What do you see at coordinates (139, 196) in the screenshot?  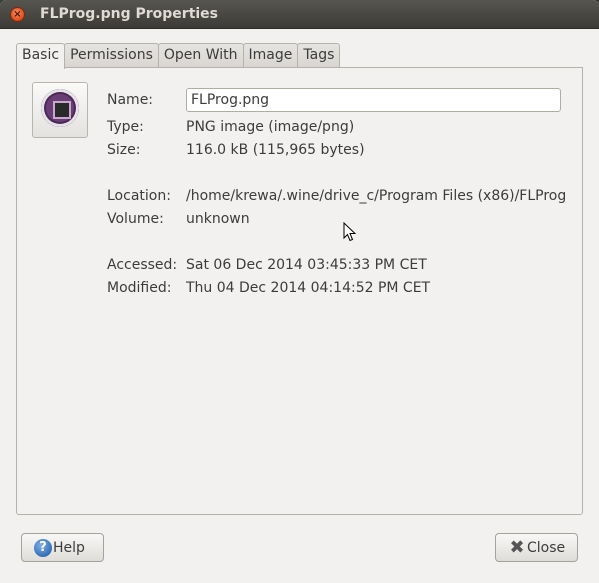 I see `location-label: Location:` at bounding box center [139, 196].